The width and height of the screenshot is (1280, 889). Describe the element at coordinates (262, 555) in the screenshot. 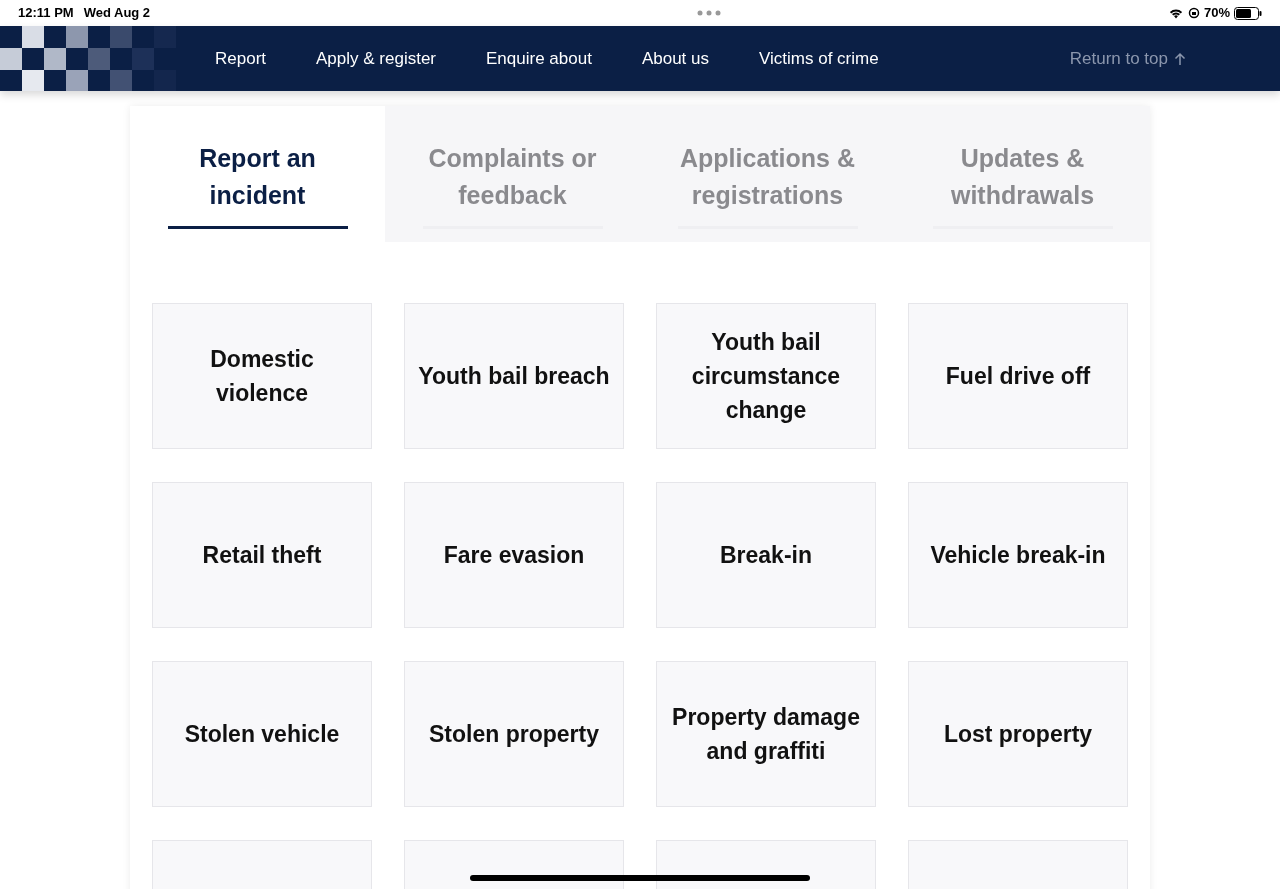

I see `incident-type-tile: Retail theft` at that location.